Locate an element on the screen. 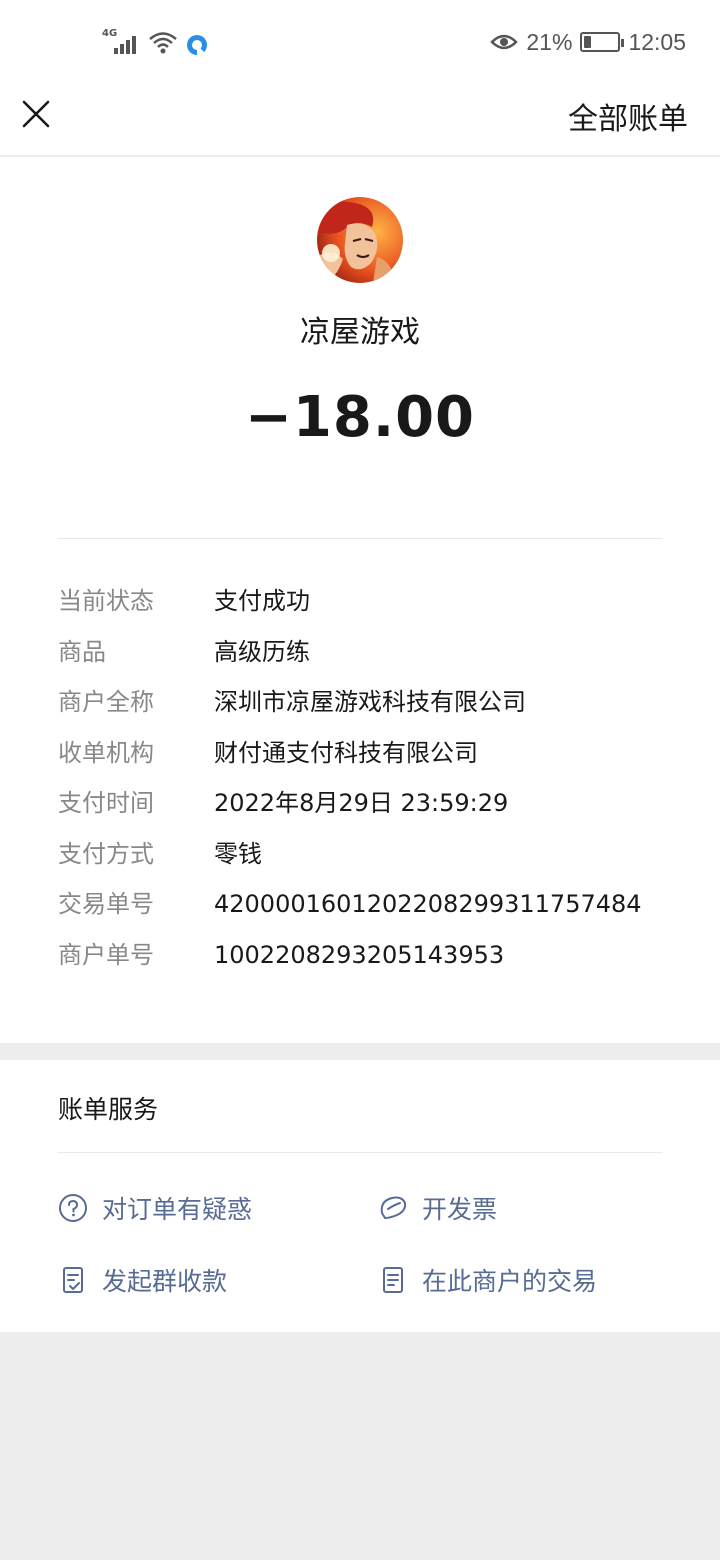 This screenshot has height=1560, width=720. services-title: 账单服务 is located at coordinates (108, 1109).